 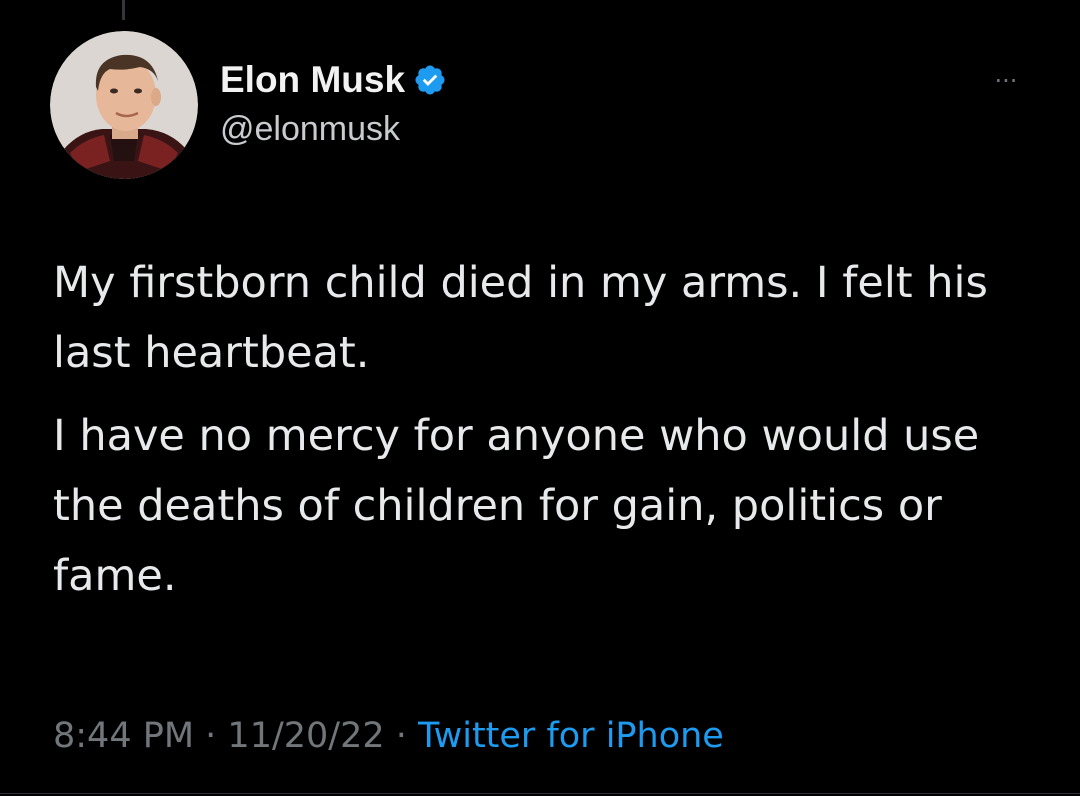 I want to click on avatar-photo, so click(x=124, y=105).